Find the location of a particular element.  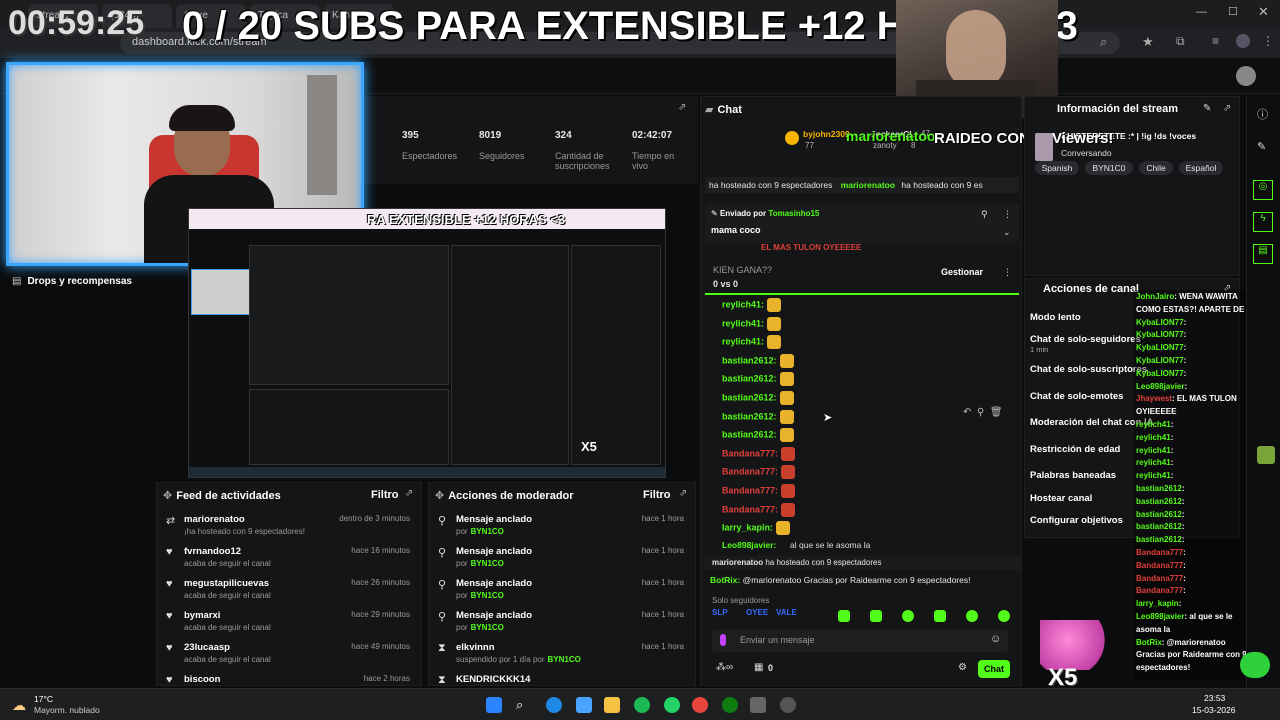

activity-name: mariorenatoo is located at coordinates (214, 519).